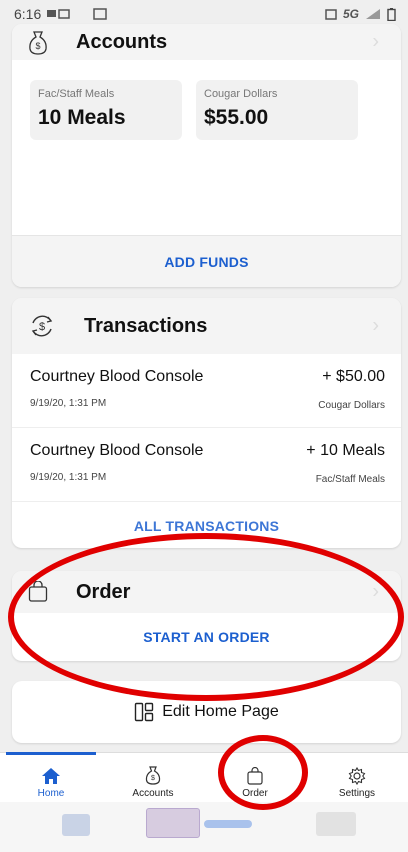 The image size is (408, 852). I want to click on edit-home-button: Edit Home Page, so click(206, 712).